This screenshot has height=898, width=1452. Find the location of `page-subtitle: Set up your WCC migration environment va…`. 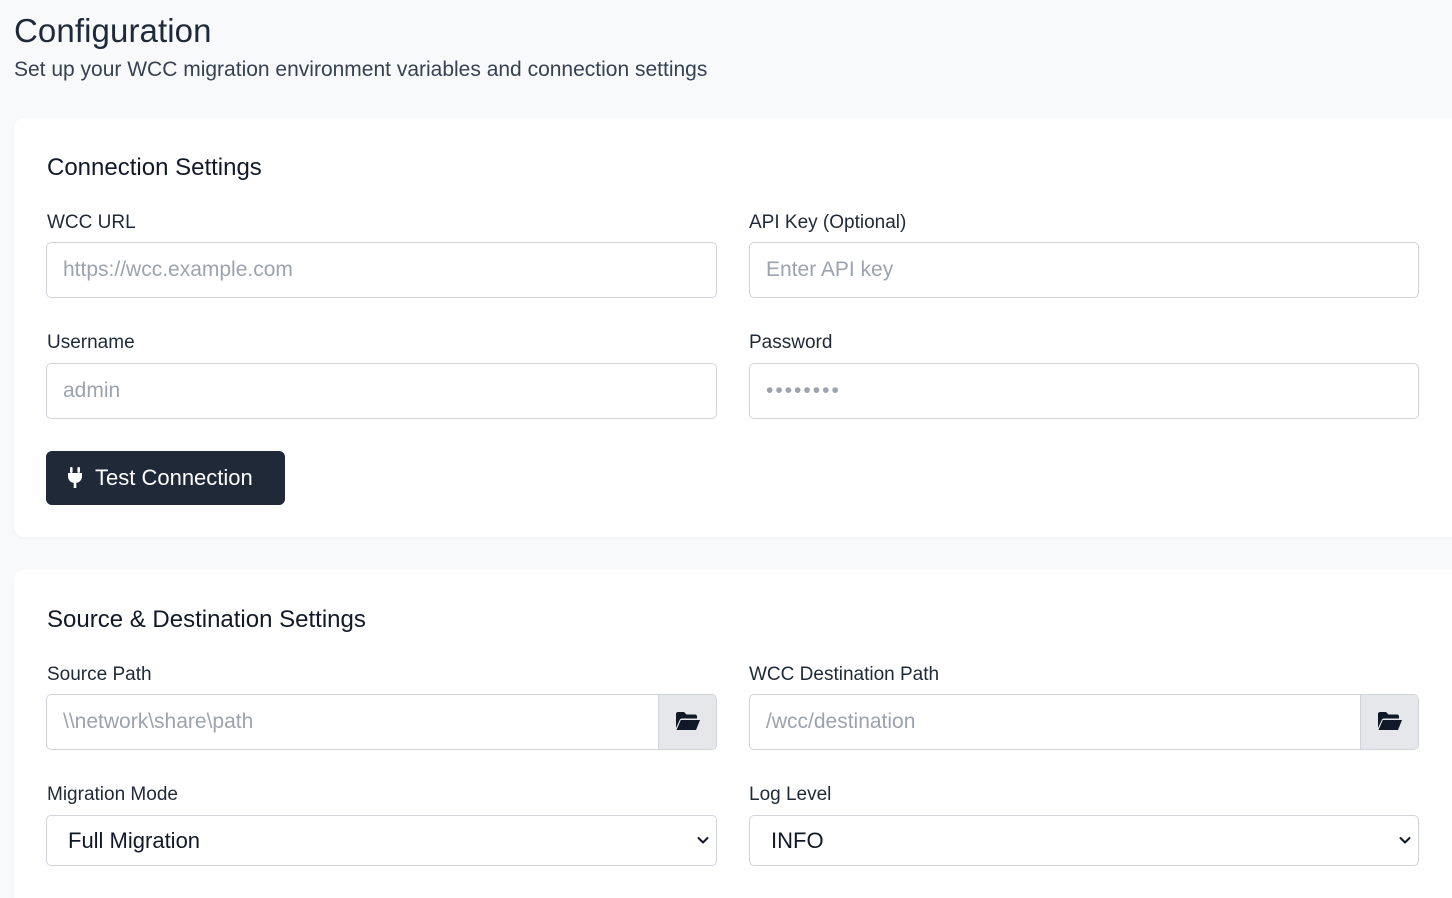

page-subtitle: Set up your WCC migration environment va… is located at coordinates (361, 69).